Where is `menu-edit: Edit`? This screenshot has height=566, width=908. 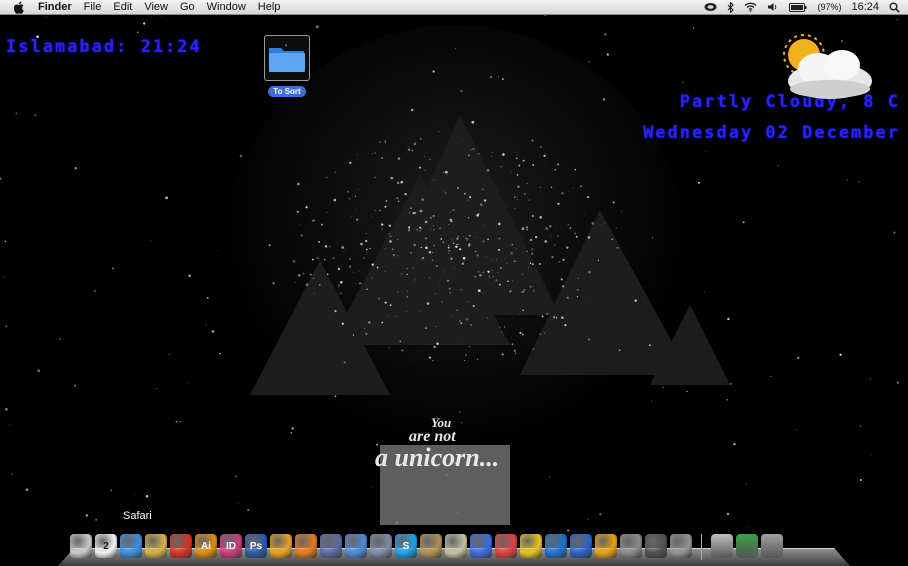 menu-edit: Edit is located at coordinates (122, 7).